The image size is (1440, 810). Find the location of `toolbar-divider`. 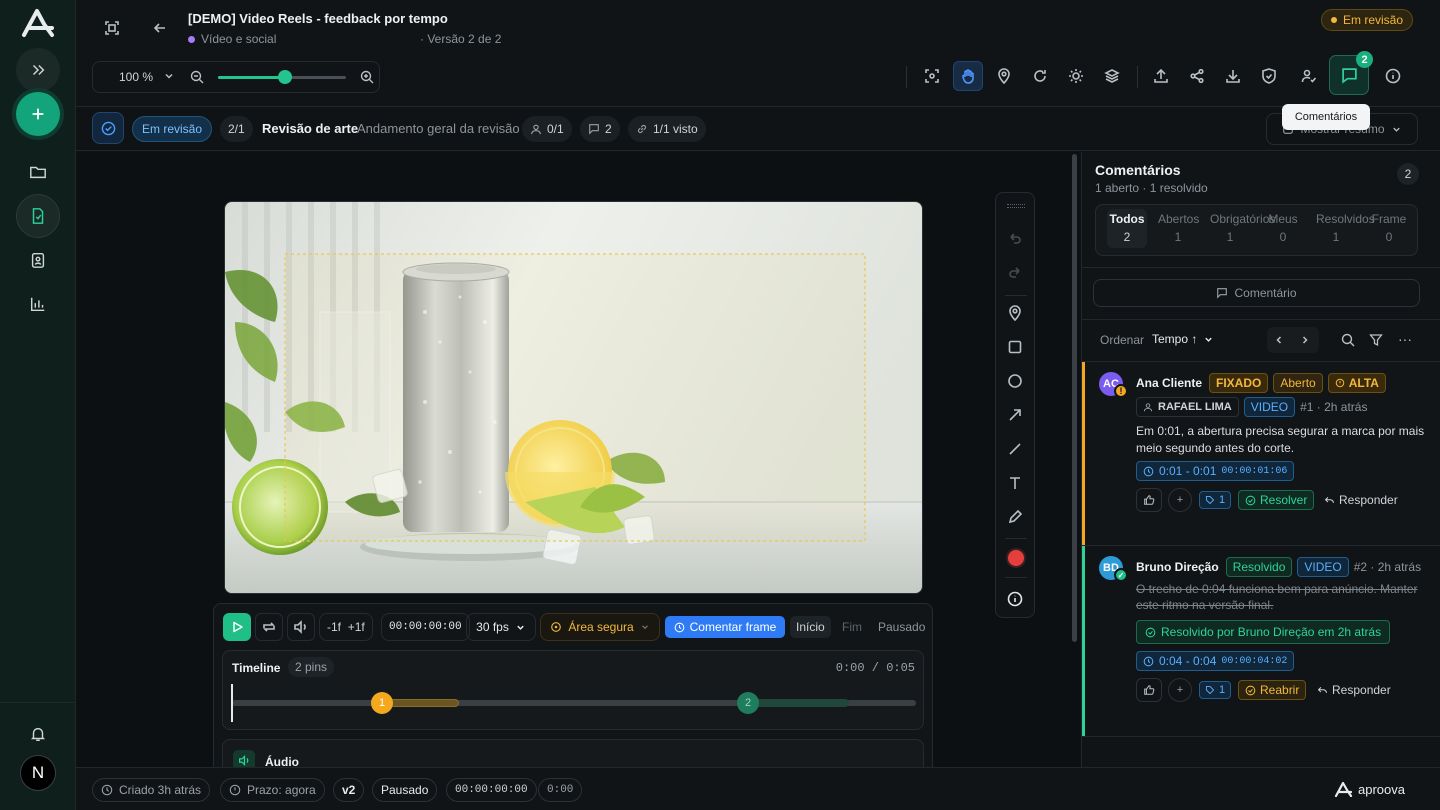

toolbar-divider is located at coordinates (906, 77).